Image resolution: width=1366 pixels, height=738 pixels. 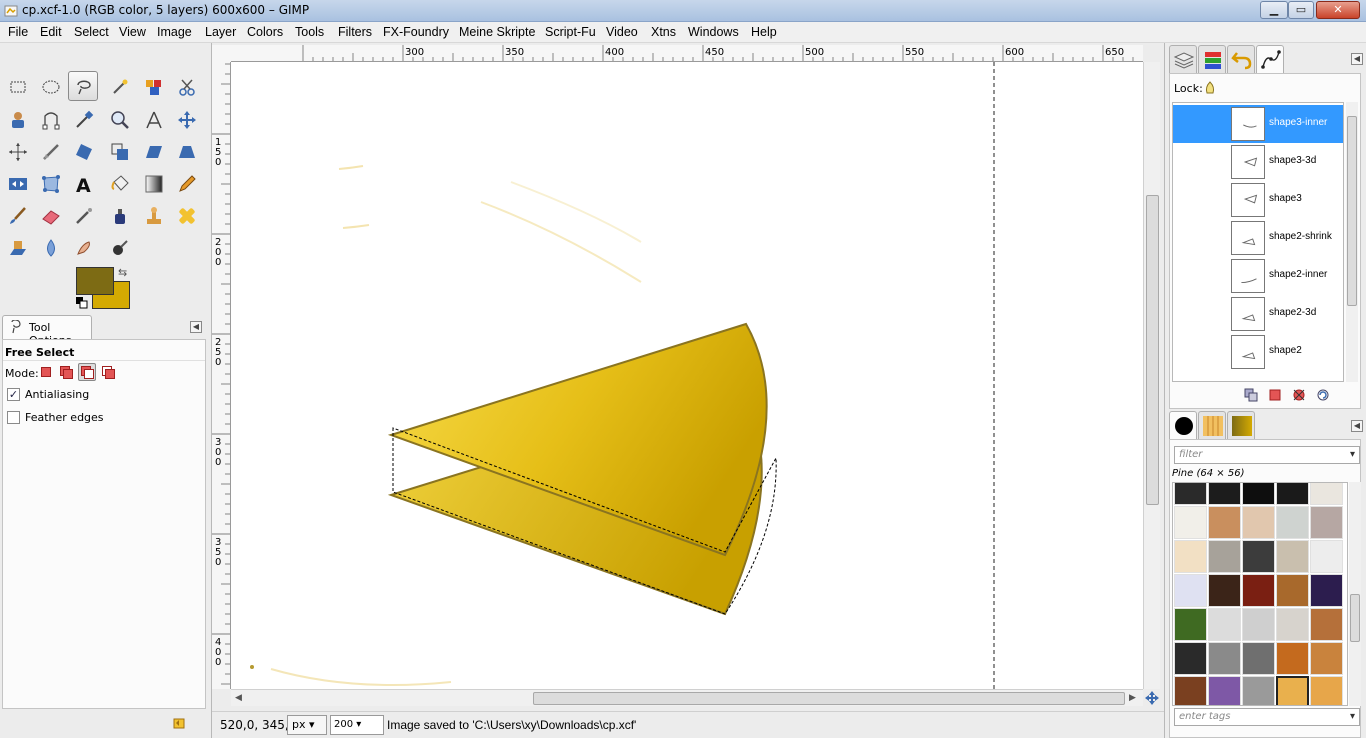 I want to click on layer-name: shape2-shrink, so click(x=1300, y=236).